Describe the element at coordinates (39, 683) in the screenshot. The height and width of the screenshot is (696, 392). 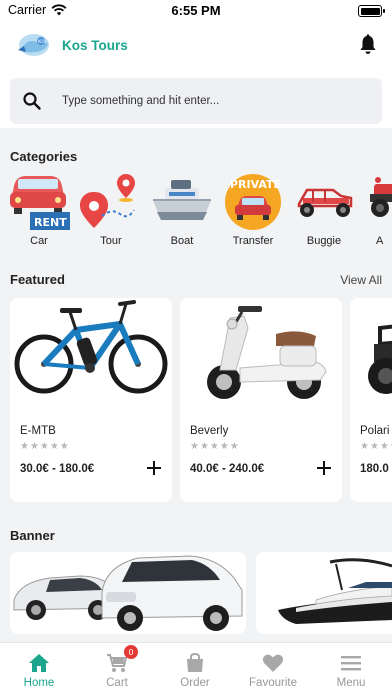
I see `nav-label: Home` at that location.